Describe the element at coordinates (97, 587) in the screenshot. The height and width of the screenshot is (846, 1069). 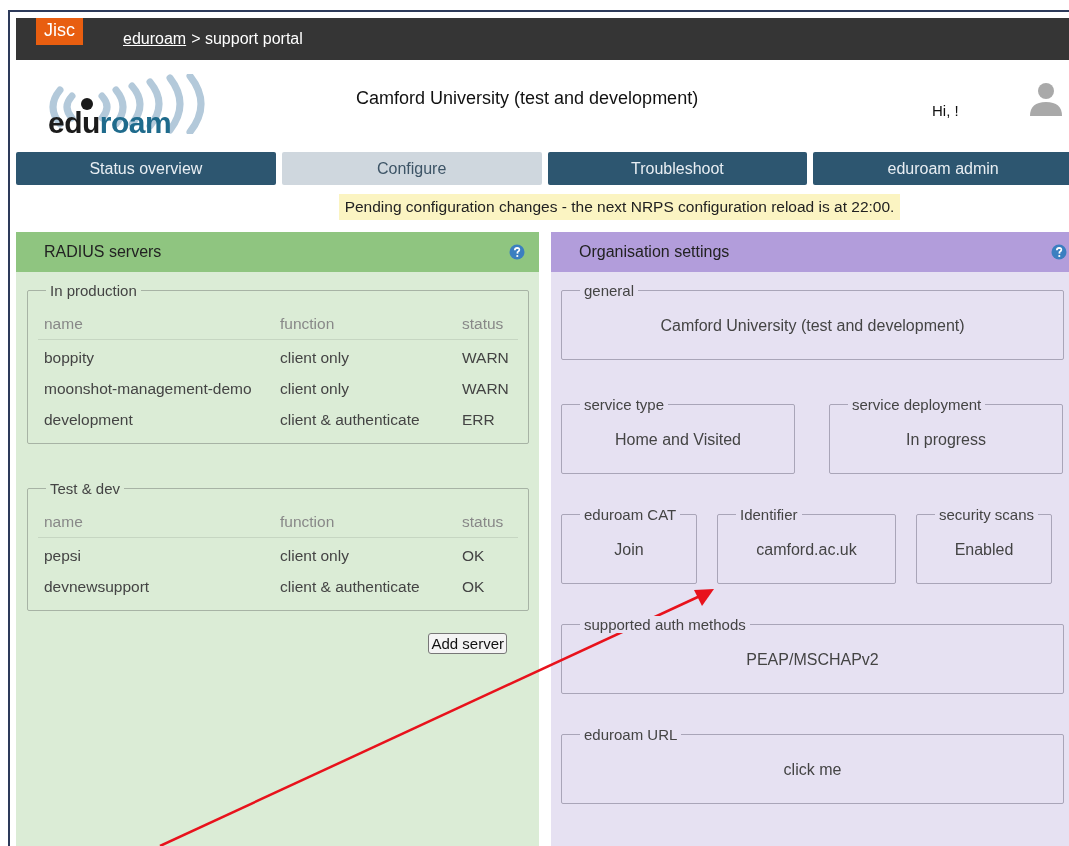
I see `server-name: devnewsupport` at that location.